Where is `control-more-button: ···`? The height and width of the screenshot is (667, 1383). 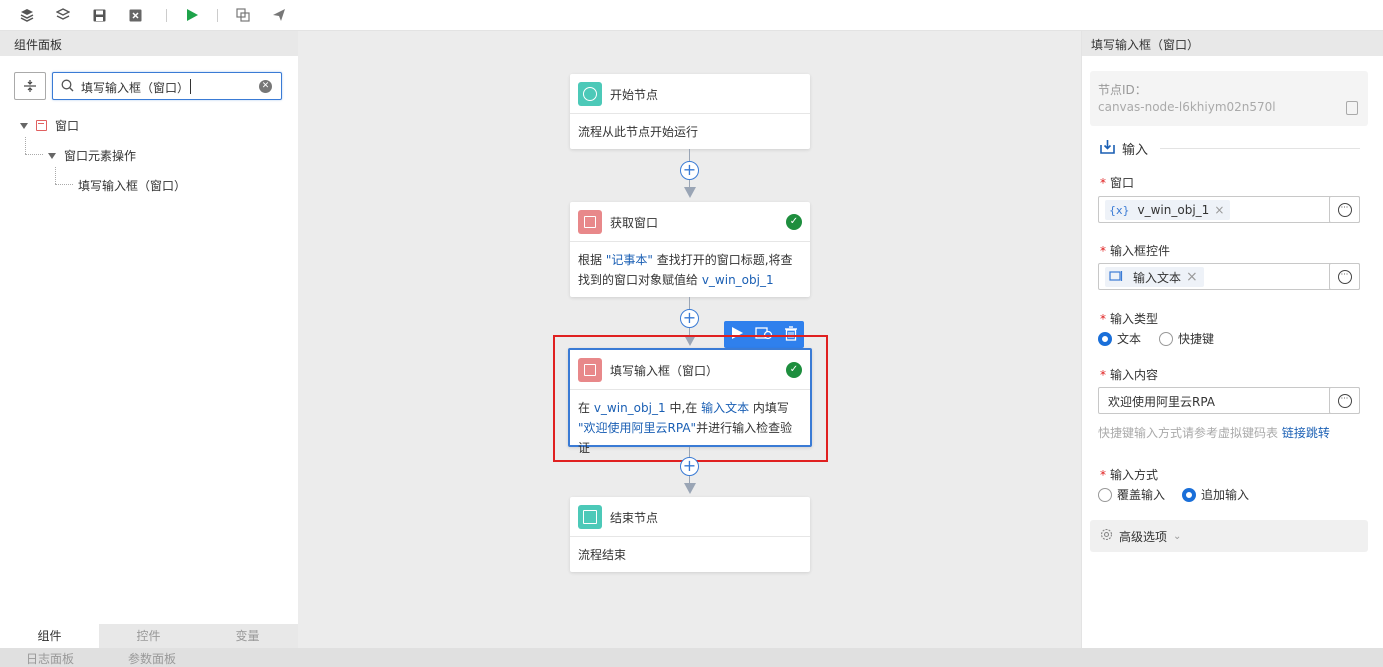
control-more-button: ··· is located at coordinates (1344, 276).